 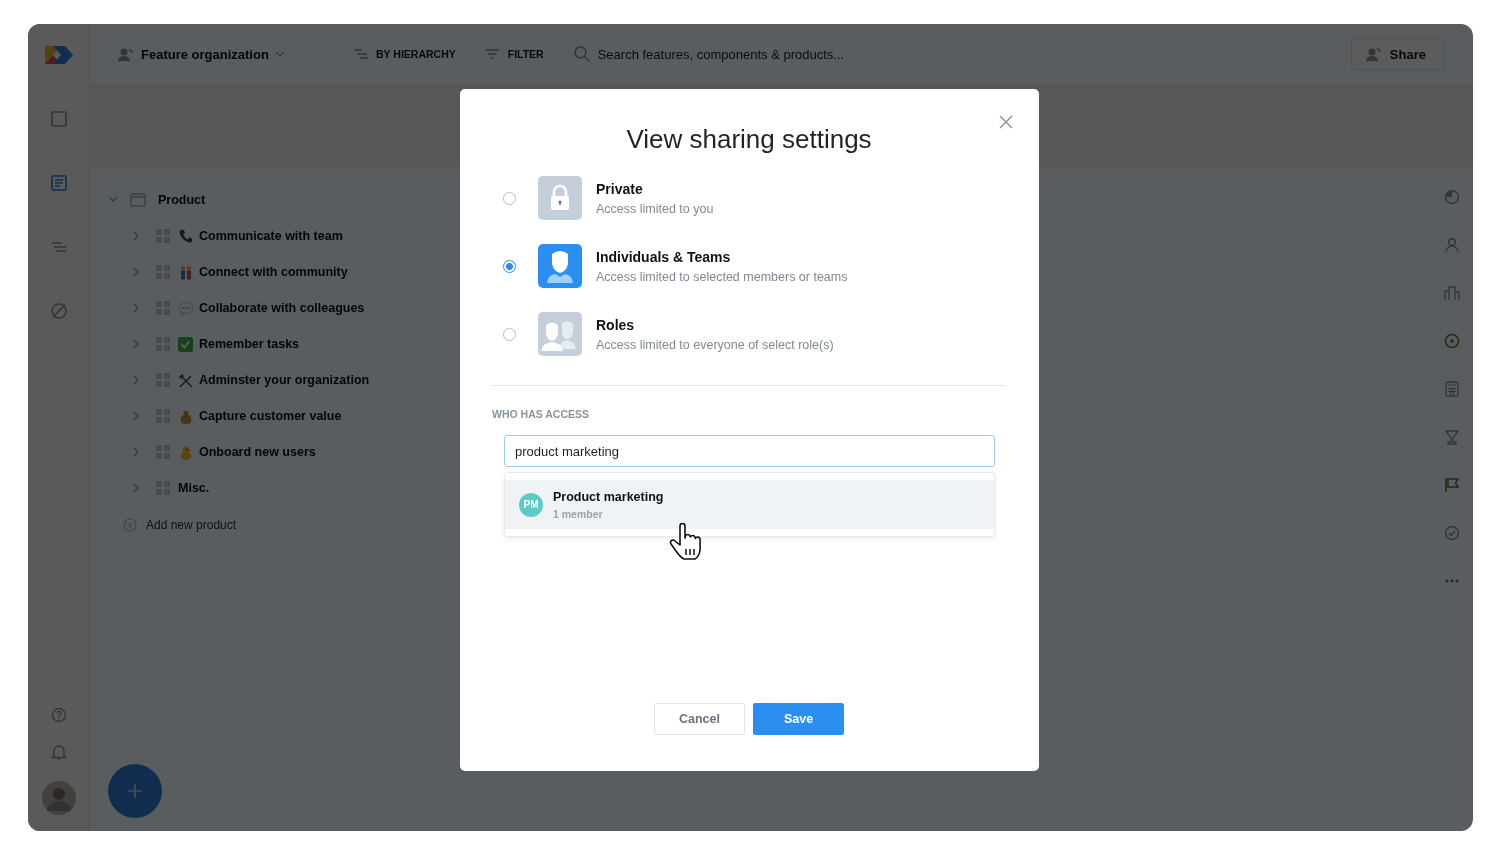 I want to click on caret-icon, so click(x=279, y=54).